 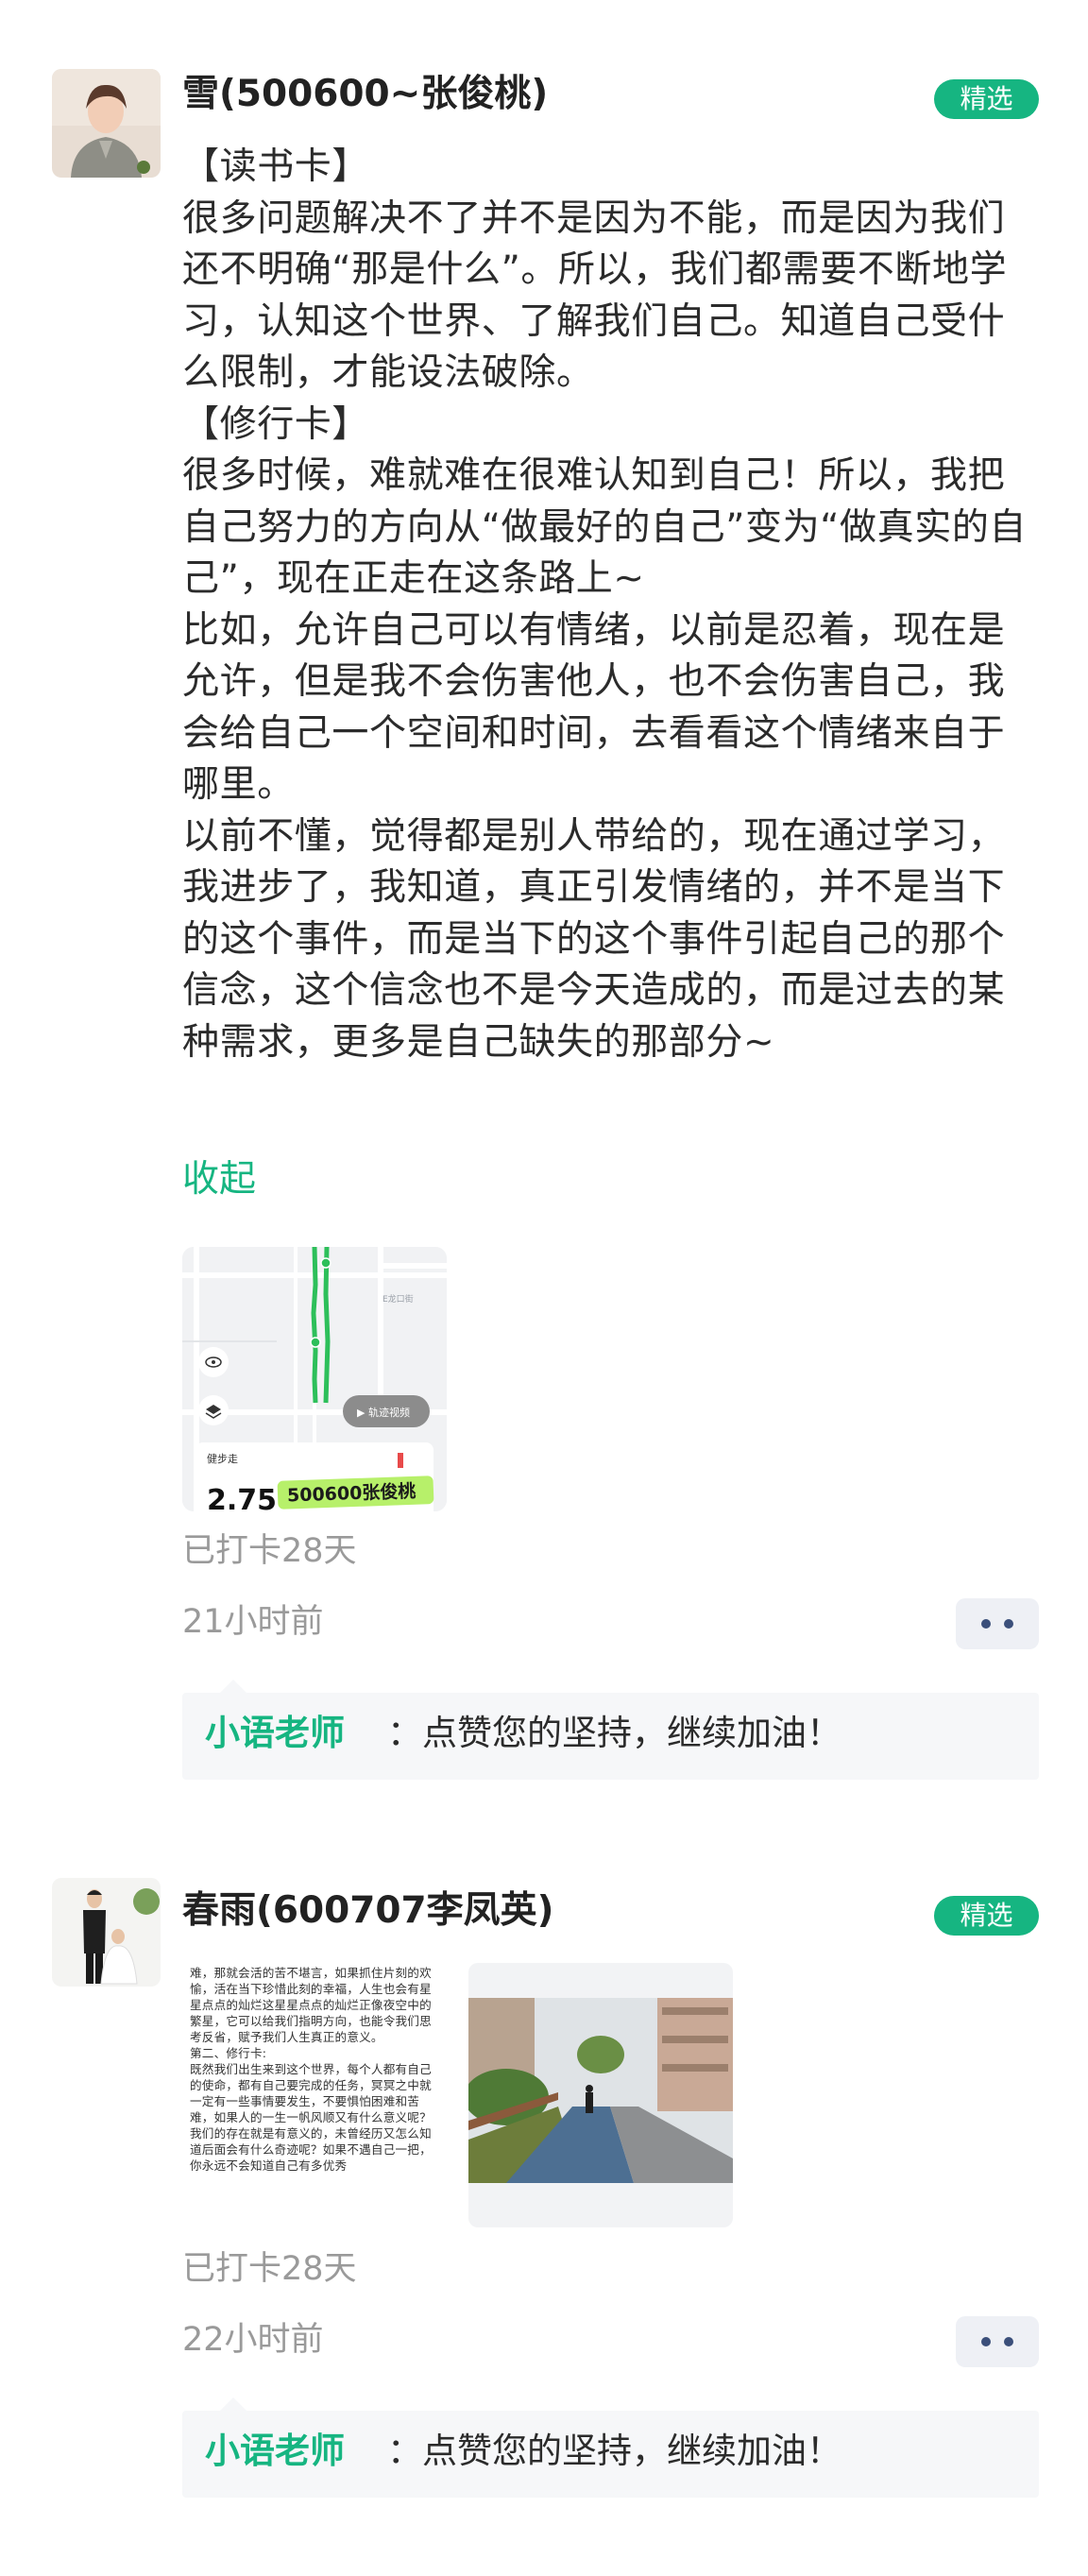 I want to click on route-map-image: E龙口街 ▶ 轨迹视频 健步走 2.75 500600张俊桃, so click(x=314, y=1379).